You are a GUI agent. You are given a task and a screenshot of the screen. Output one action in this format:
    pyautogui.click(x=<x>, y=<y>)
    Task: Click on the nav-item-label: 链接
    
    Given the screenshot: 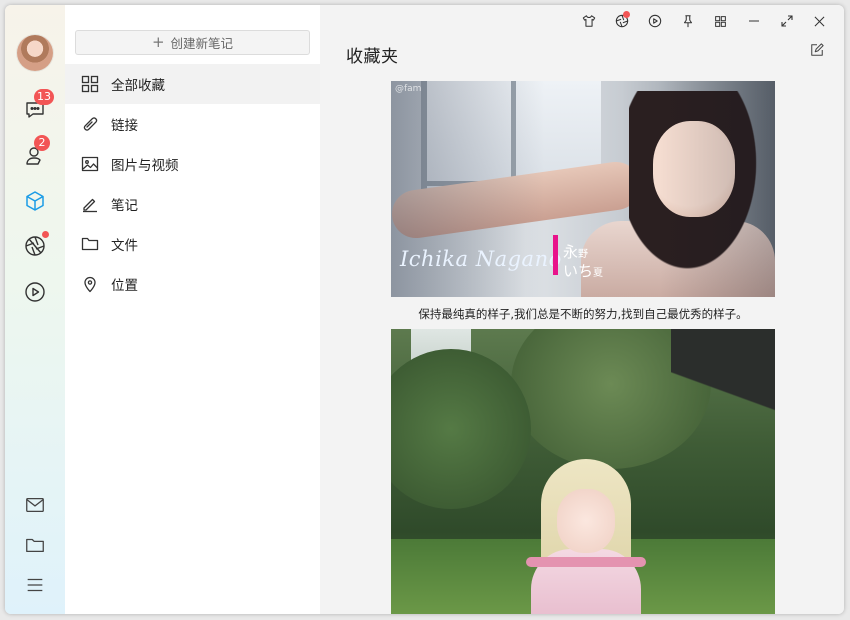 What is the action you would take?
    pyautogui.click(x=124, y=124)
    